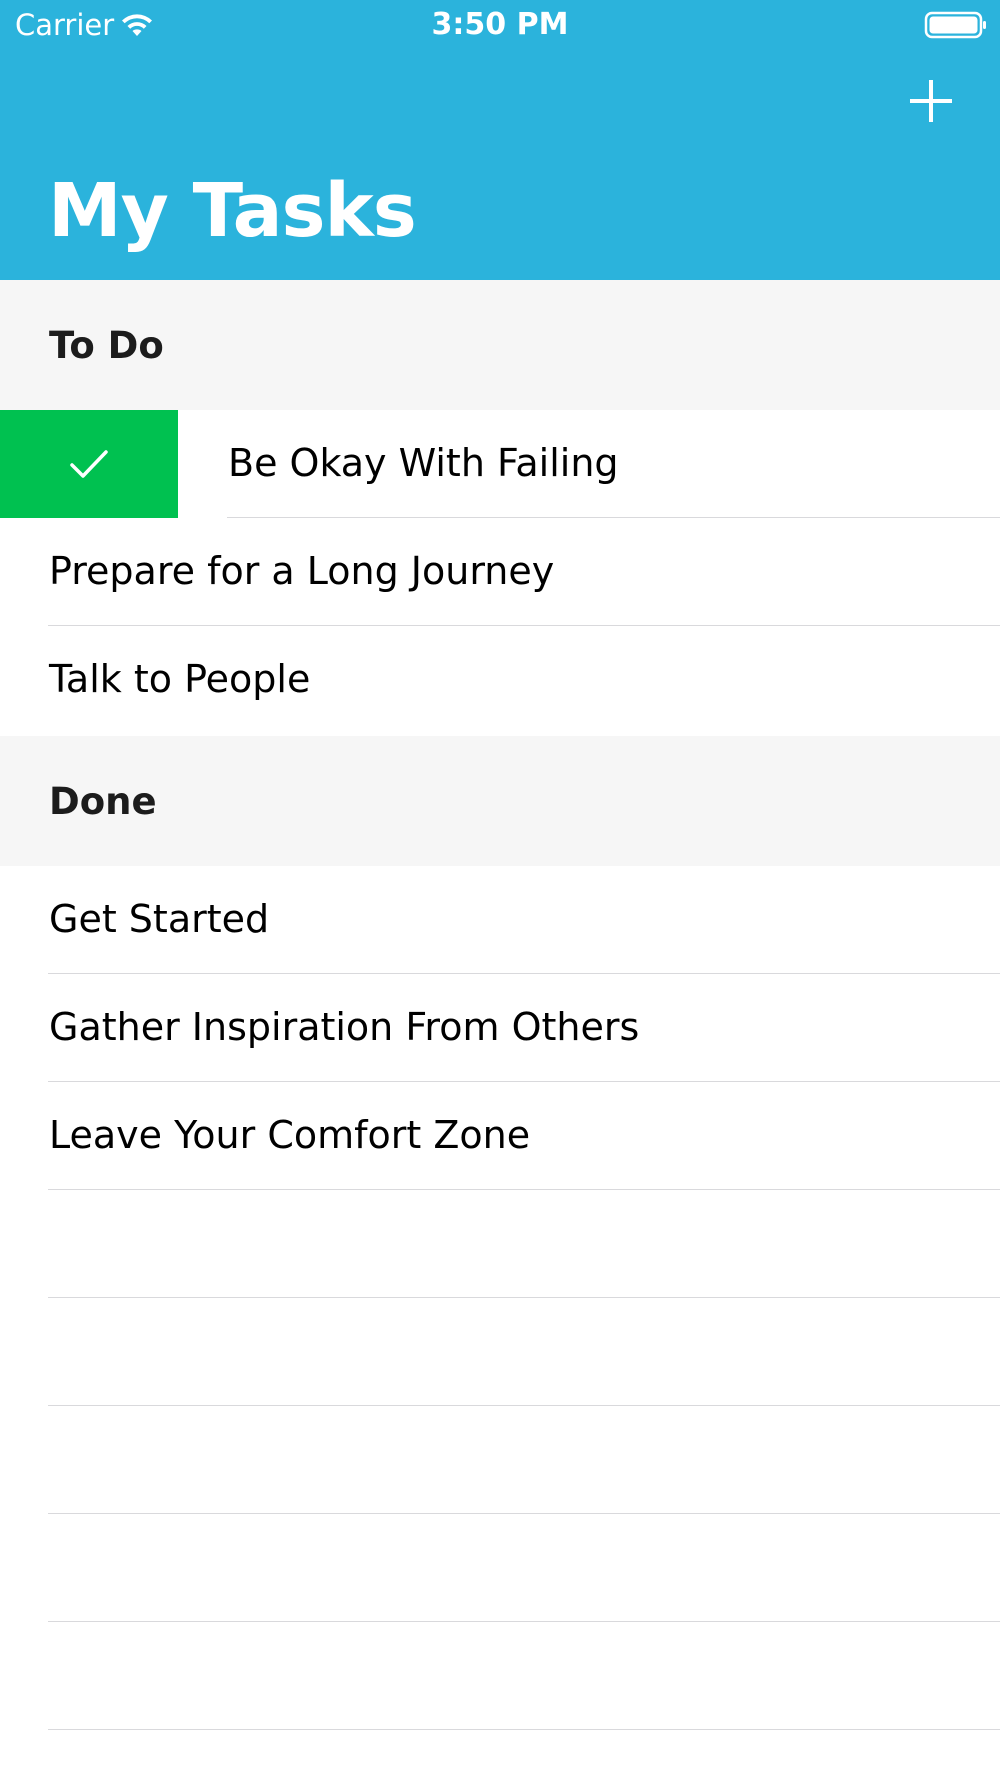 The image size is (1000, 1778). What do you see at coordinates (290, 1135) in the screenshot?
I see `task-label: Leave Your Comfort Zone` at bounding box center [290, 1135].